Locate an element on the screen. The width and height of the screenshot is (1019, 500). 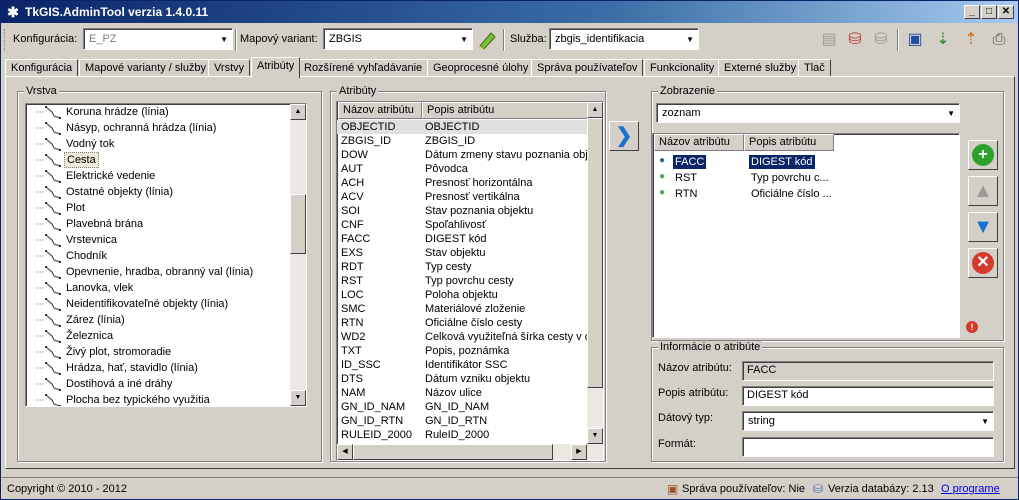
table-row: WD2 Celková využiteľná šírka cesty v d is located at coordinates (464, 337).